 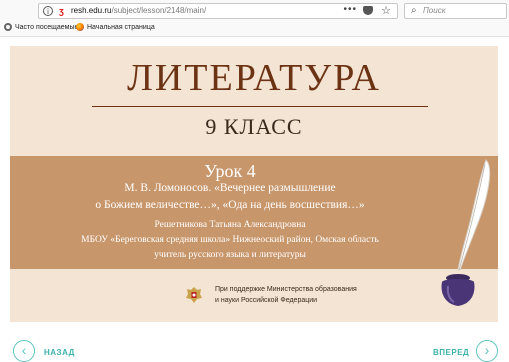 I want to click on gear-icon, so click(x=8, y=27).